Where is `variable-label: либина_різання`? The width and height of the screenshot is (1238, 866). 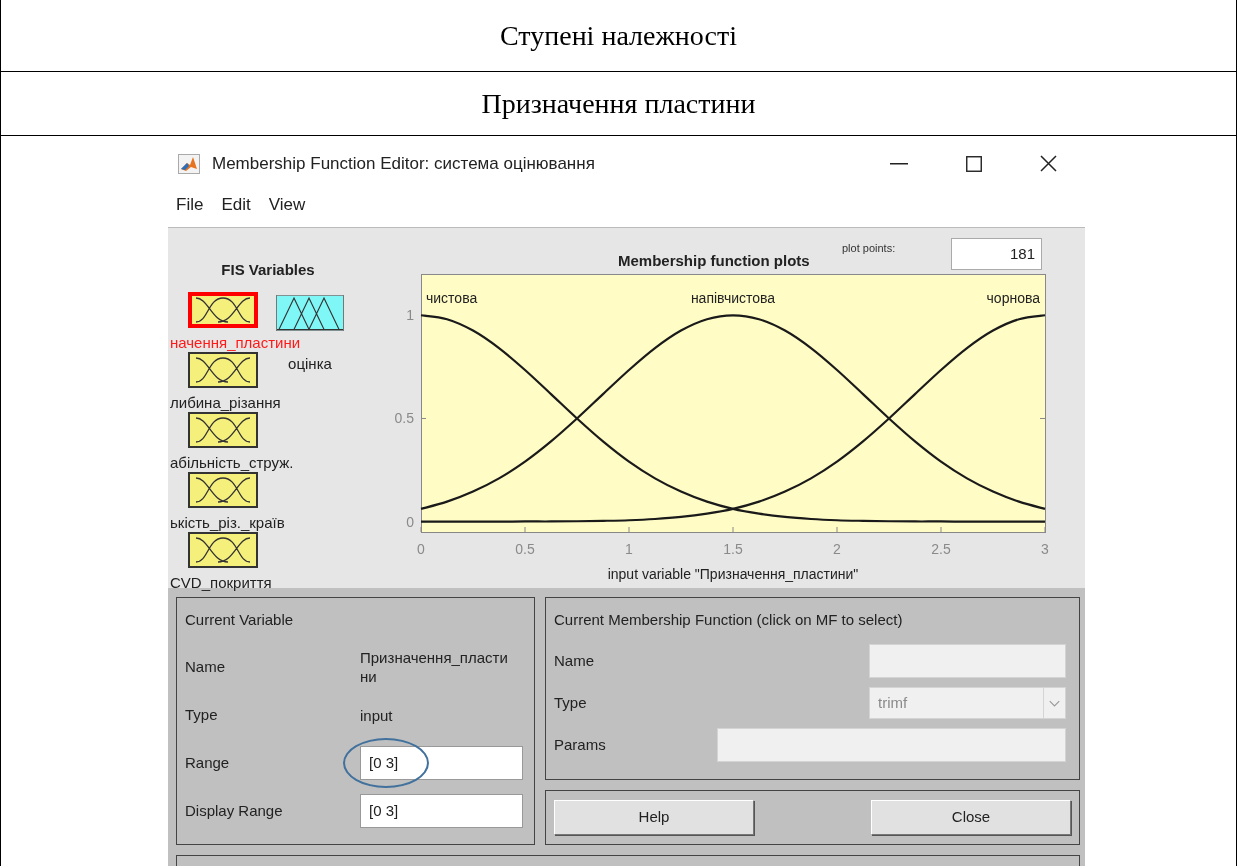
variable-label: либина_різання is located at coordinates (225, 402).